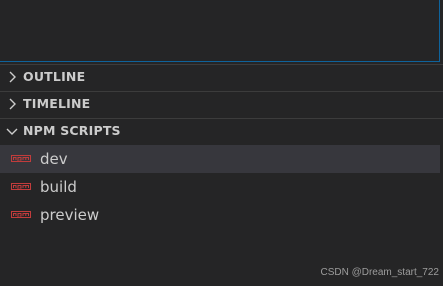 The height and width of the screenshot is (286, 443). Describe the element at coordinates (12, 131) in the screenshot. I see `chevron-down-icon` at that location.